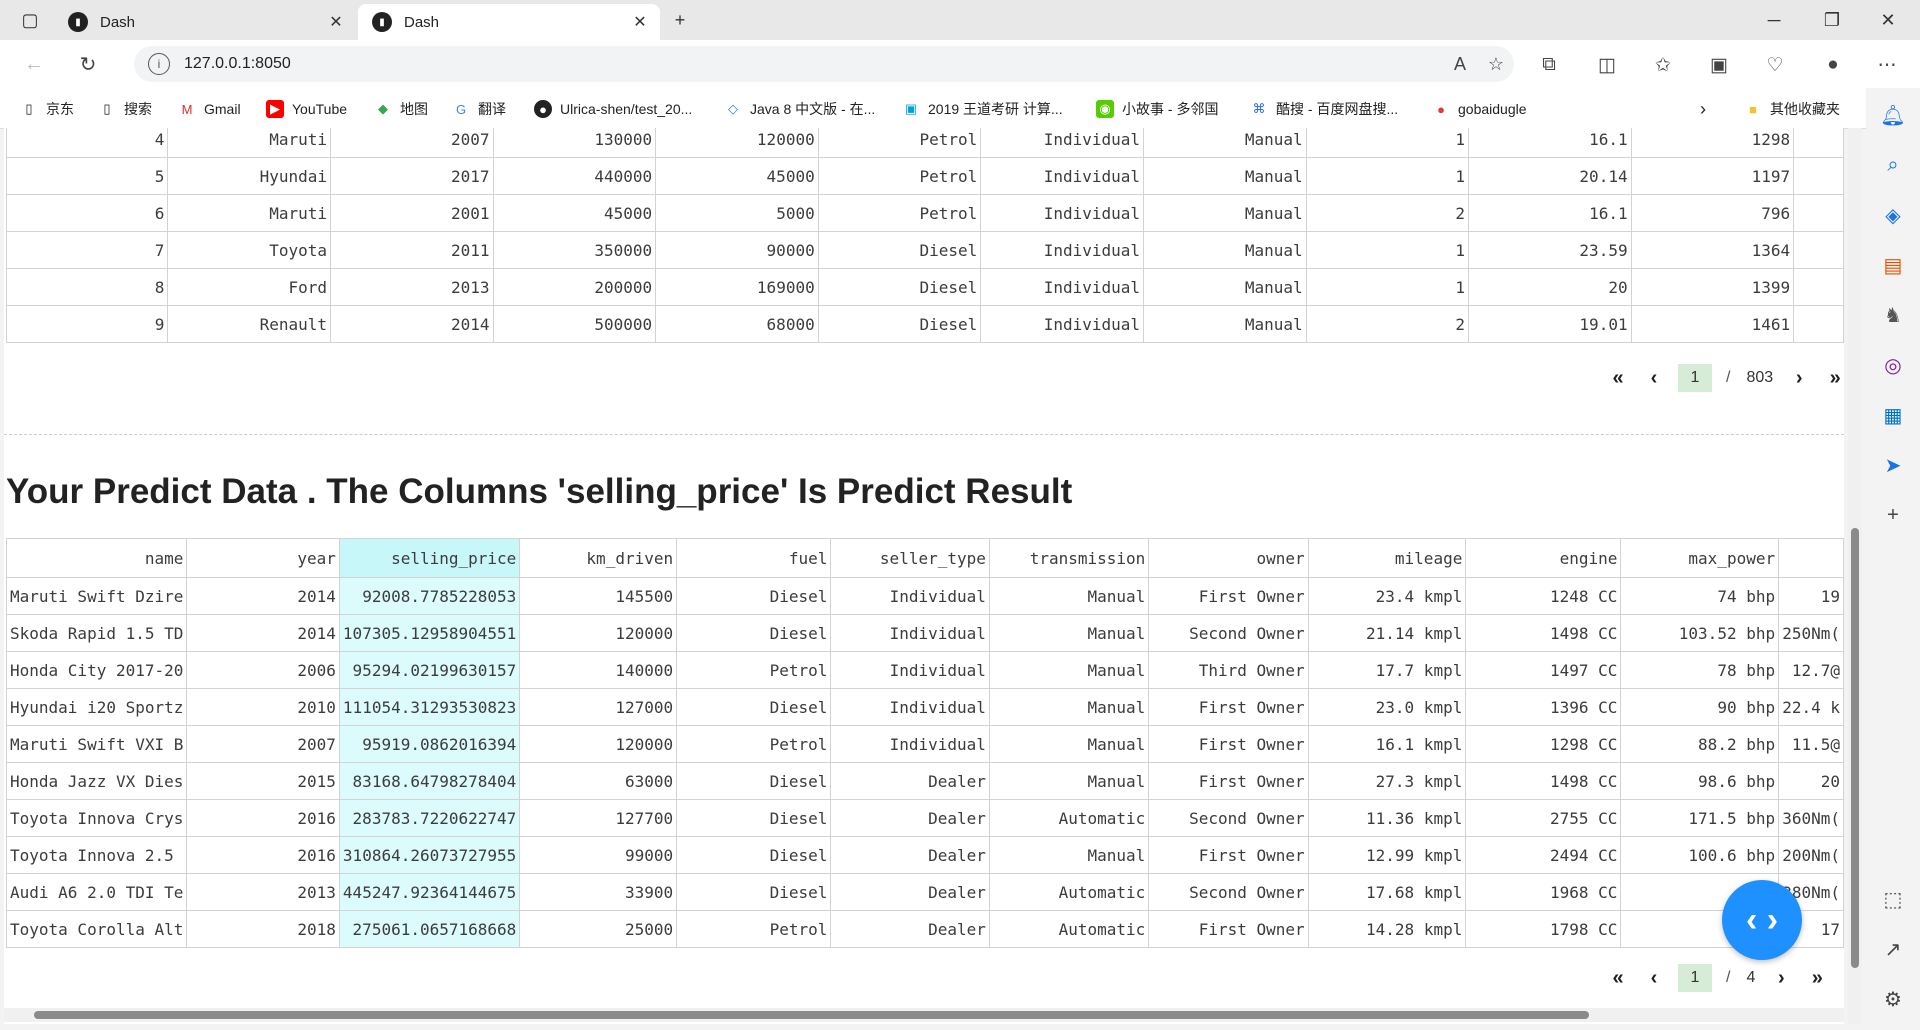  What do you see at coordinates (429, 633) in the screenshot?
I see `predicted-price-cell: 107305.12958904551` at bounding box center [429, 633].